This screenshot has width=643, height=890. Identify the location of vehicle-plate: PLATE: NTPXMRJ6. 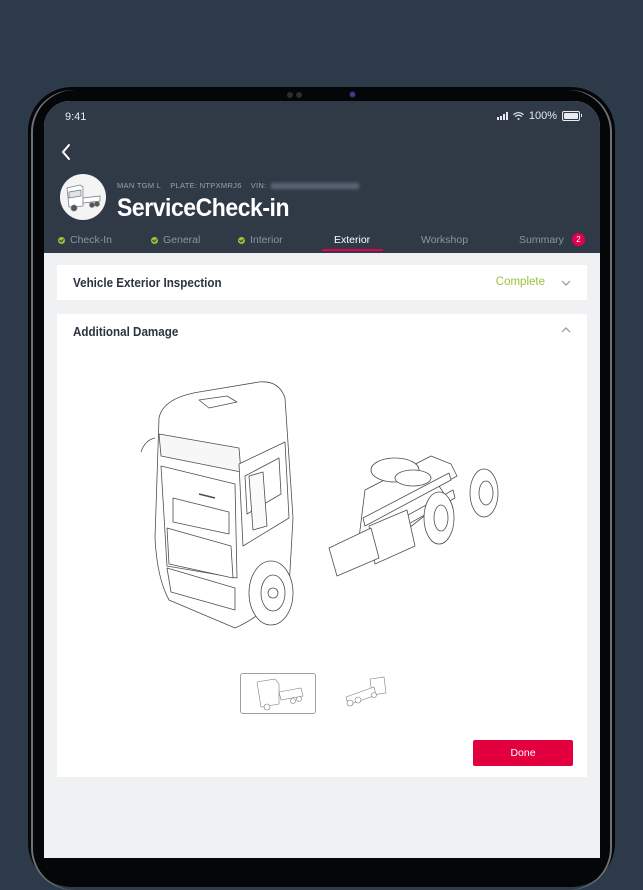
(206, 185).